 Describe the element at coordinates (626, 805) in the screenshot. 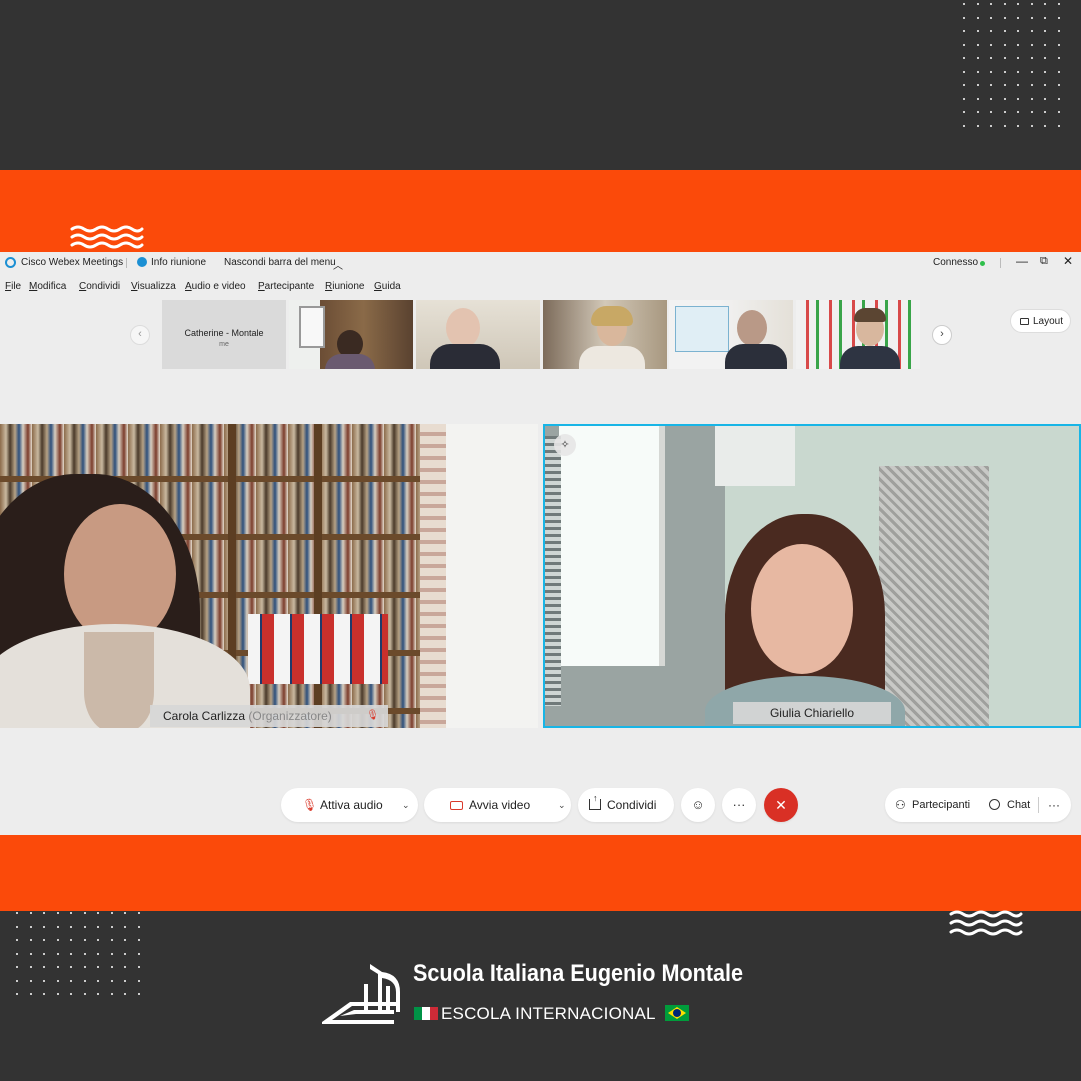

I see `share-button: ↑ Condividi` at that location.